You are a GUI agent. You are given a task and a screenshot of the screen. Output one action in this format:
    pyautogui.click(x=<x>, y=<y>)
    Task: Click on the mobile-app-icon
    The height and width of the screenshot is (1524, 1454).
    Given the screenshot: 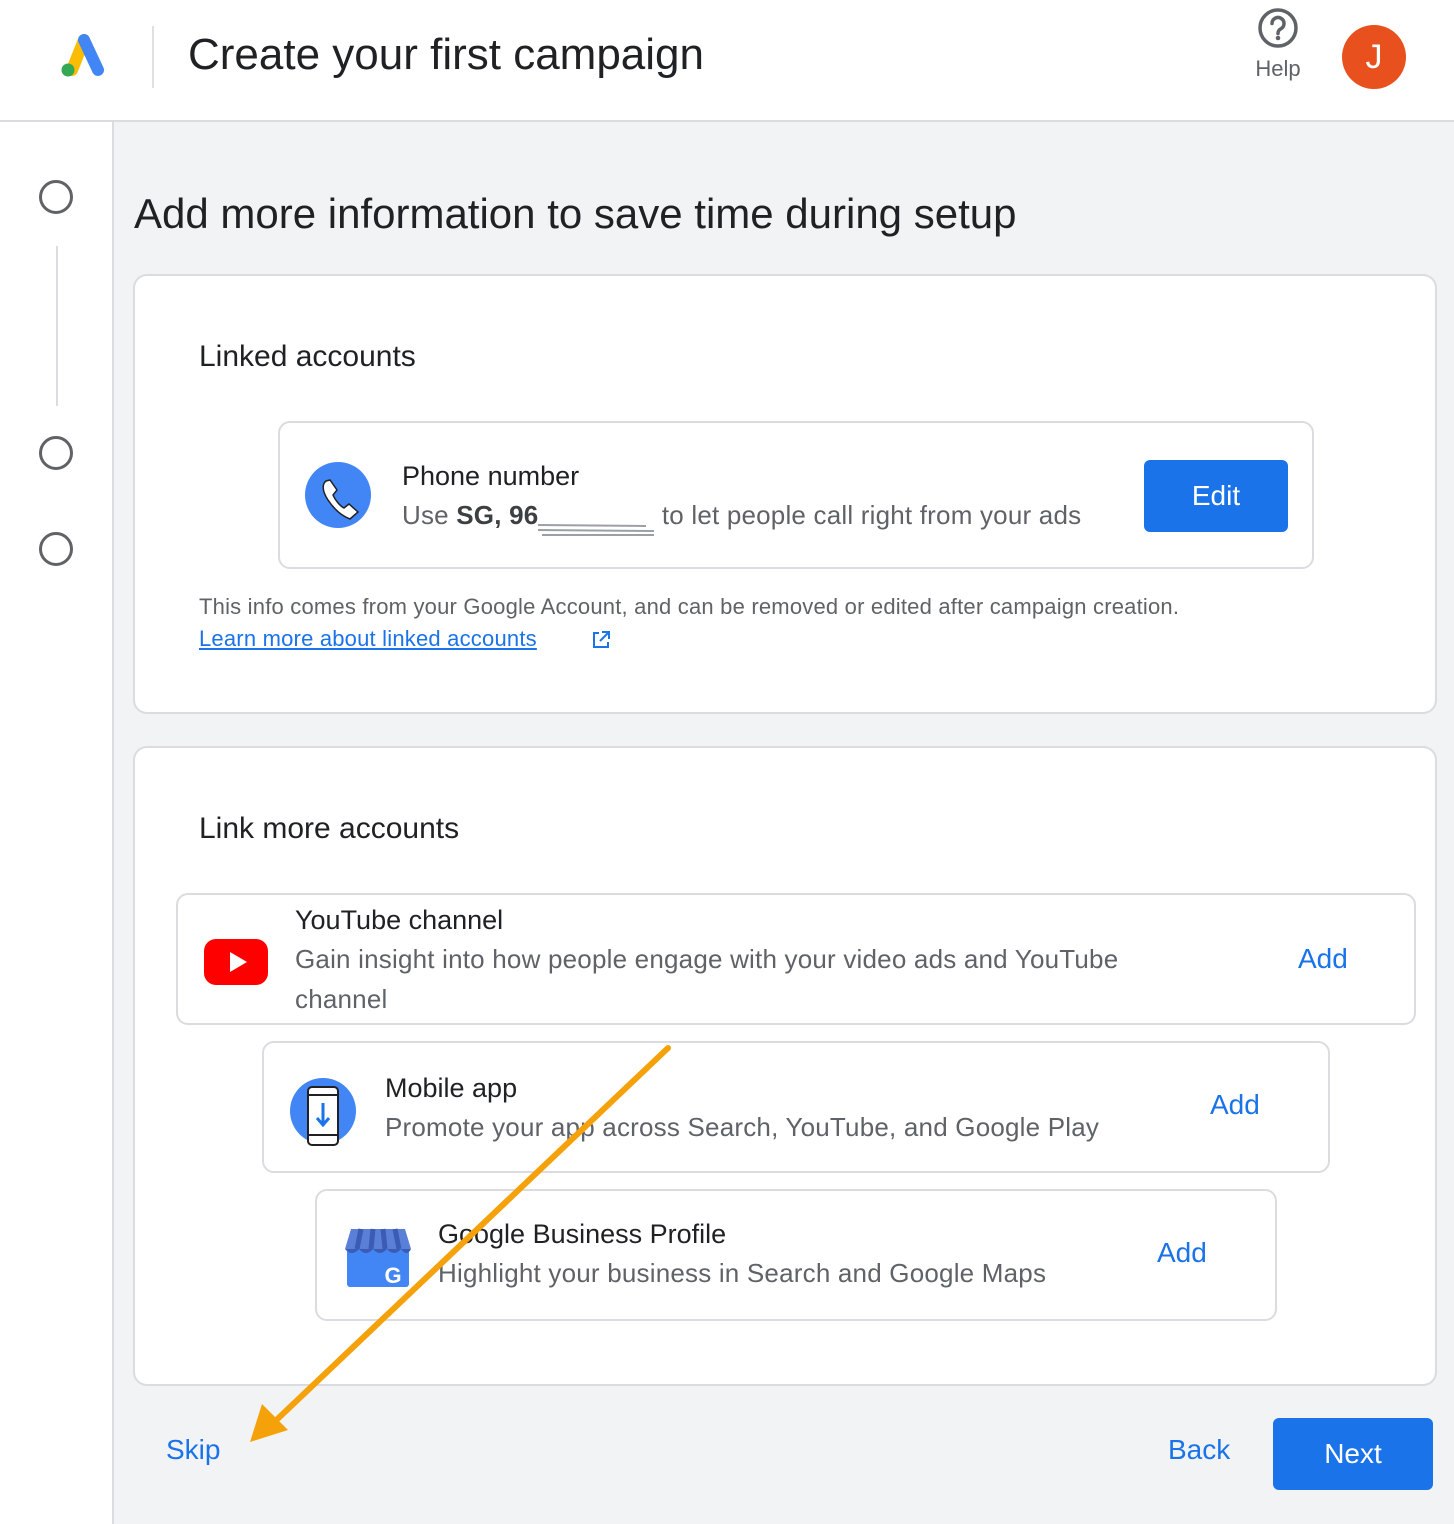 What is the action you would take?
    pyautogui.click(x=323, y=1112)
    